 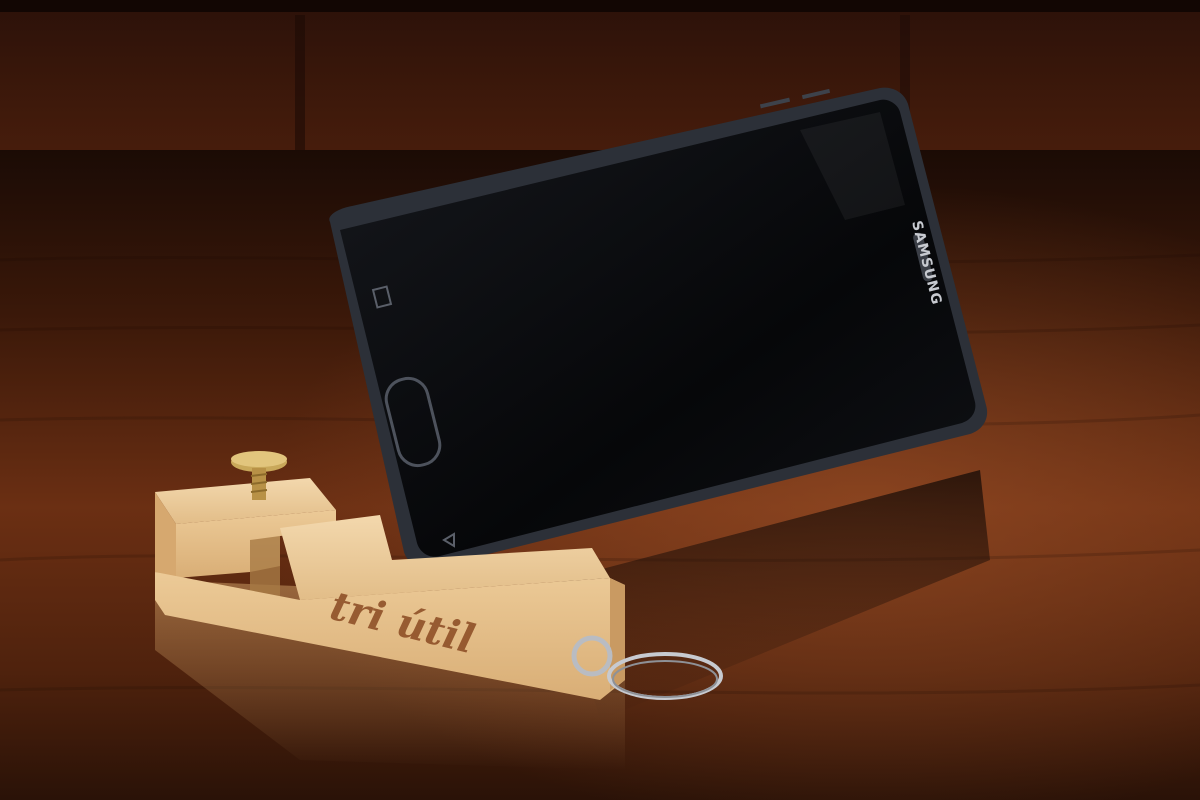 What do you see at coordinates (617, 634) in the screenshot?
I see `stand-bar-end` at bounding box center [617, 634].